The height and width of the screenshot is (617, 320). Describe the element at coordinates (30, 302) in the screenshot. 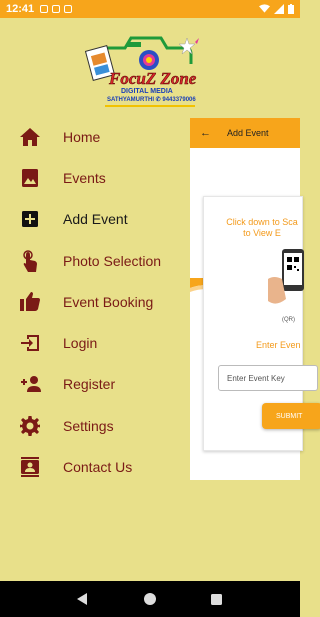

I see `thumbs-up-icon` at that location.